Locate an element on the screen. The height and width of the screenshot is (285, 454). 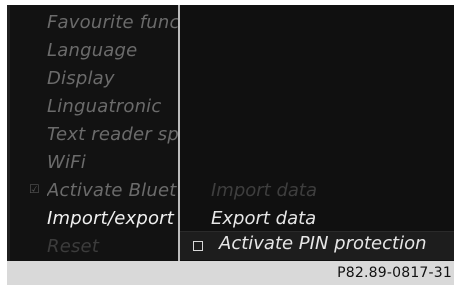
submenu-item-import-data: Import data is located at coordinates (264, 190).